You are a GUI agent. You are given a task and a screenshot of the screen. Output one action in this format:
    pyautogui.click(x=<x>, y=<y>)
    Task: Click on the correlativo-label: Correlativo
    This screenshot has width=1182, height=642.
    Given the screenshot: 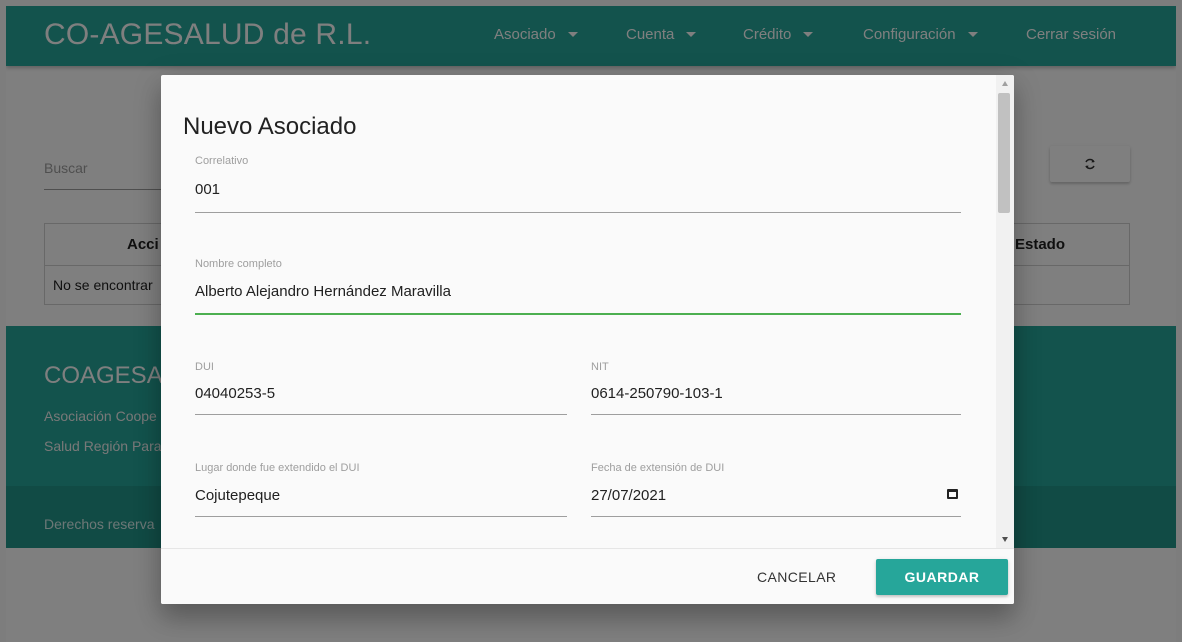 What is the action you would take?
    pyautogui.click(x=222, y=161)
    